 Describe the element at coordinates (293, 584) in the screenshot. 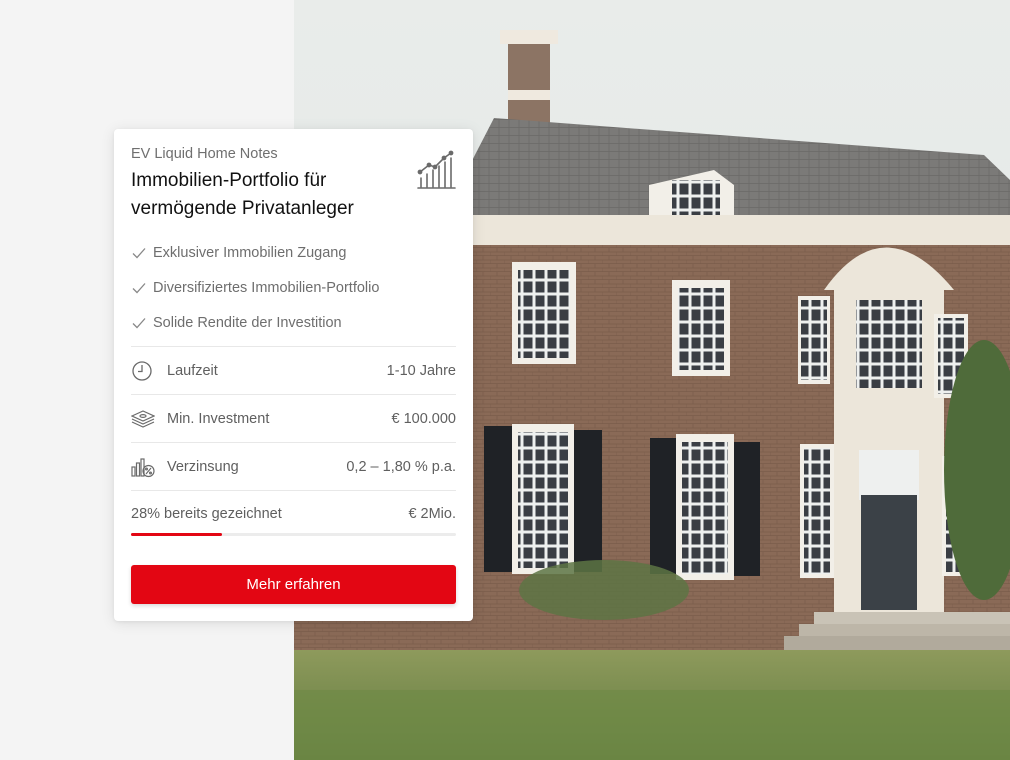

I see `learn-more-button: Mehr erfahren` at that location.